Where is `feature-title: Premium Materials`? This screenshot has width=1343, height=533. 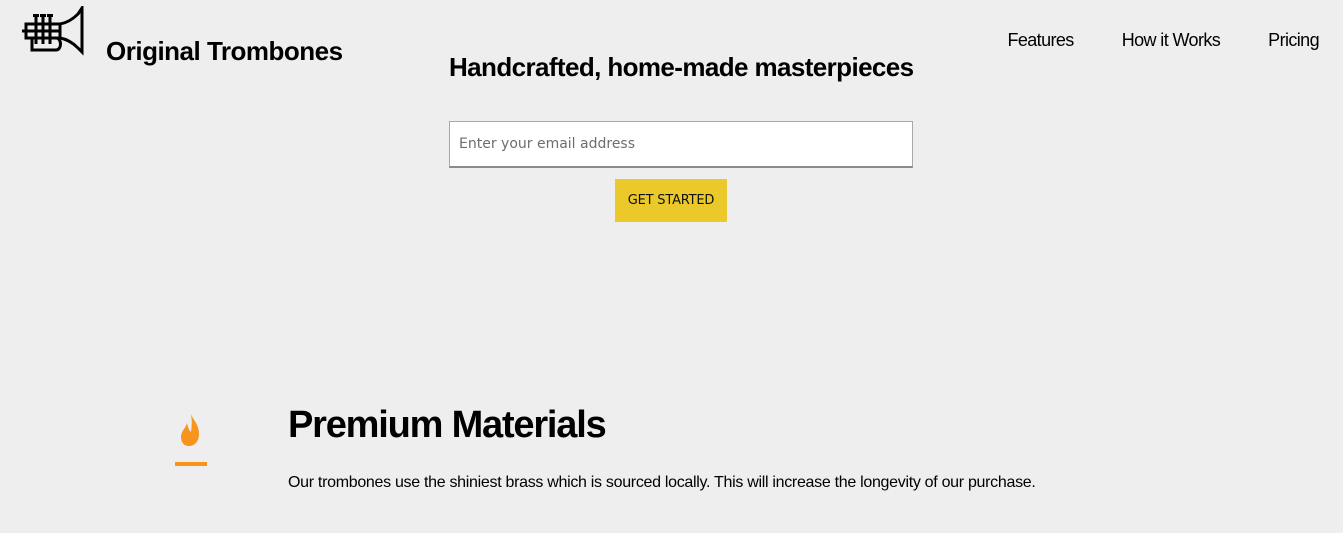
feature-title: Premium Materials is located at coordinates (447, 425).